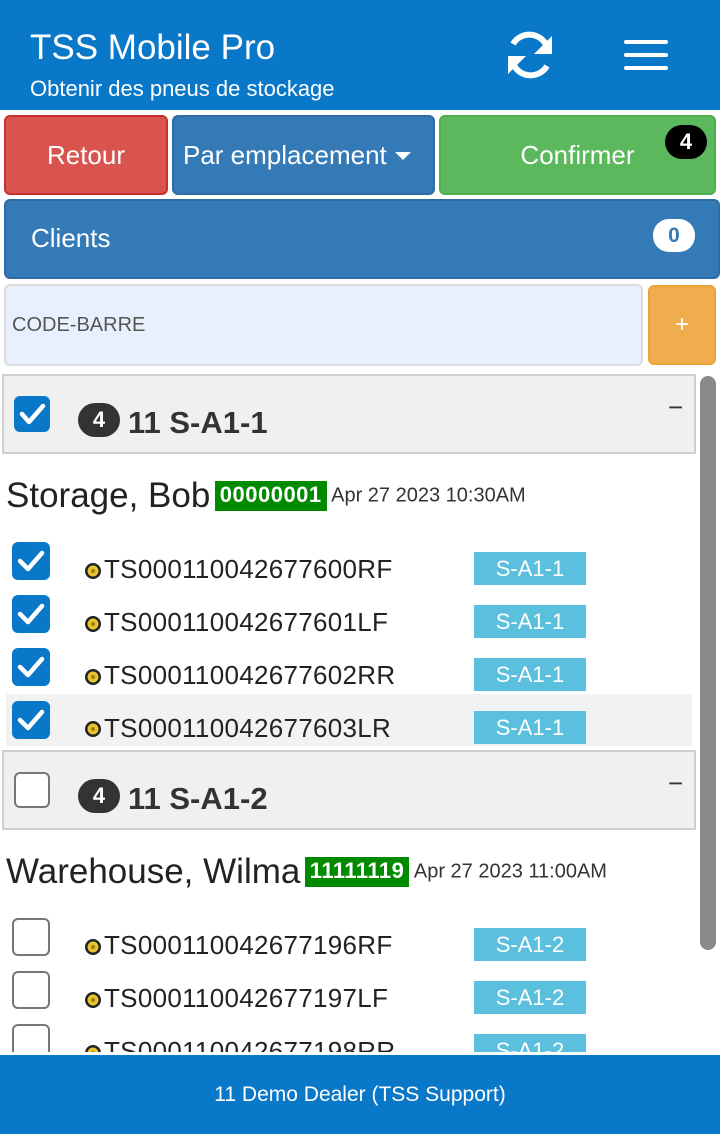 This screenshot has width=720, height=1134. I want to click on tire-serial: TS000110042677600RF, so click(248, 569).